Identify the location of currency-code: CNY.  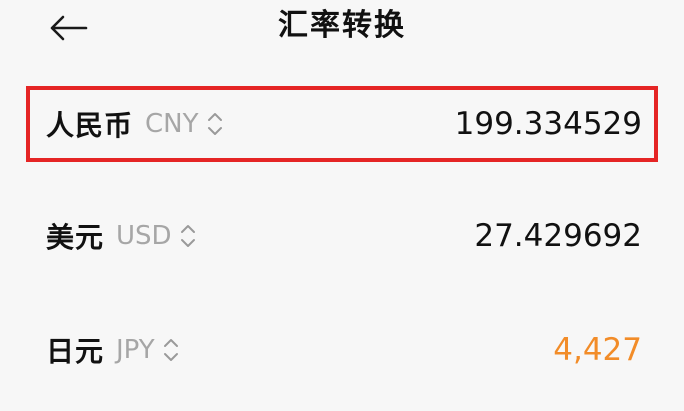
(172, 124).